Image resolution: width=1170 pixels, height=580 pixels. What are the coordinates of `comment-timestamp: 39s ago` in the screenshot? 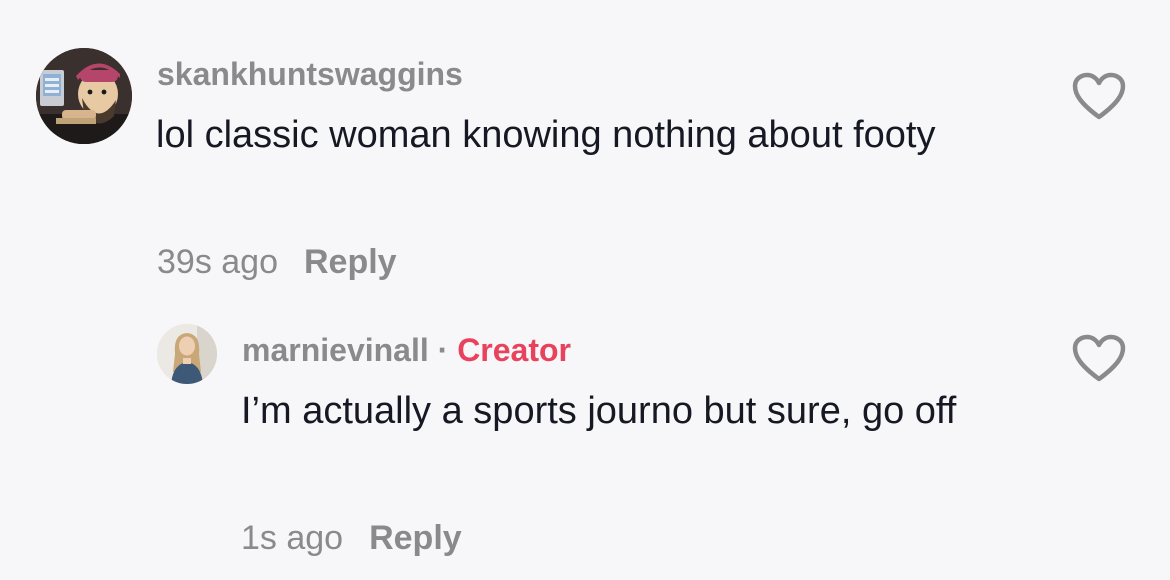 It's located at (217, 262).